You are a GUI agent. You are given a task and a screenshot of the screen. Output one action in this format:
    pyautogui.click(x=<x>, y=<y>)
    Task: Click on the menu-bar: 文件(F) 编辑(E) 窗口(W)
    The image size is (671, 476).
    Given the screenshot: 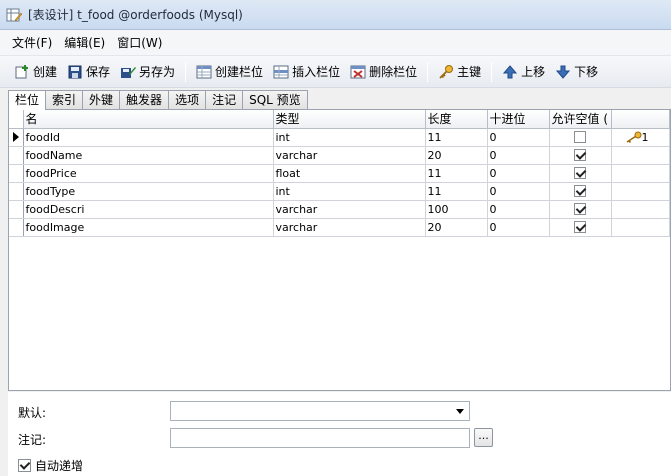 What is the action you would take?
    pyautogui.click(x=335, y=43)
    